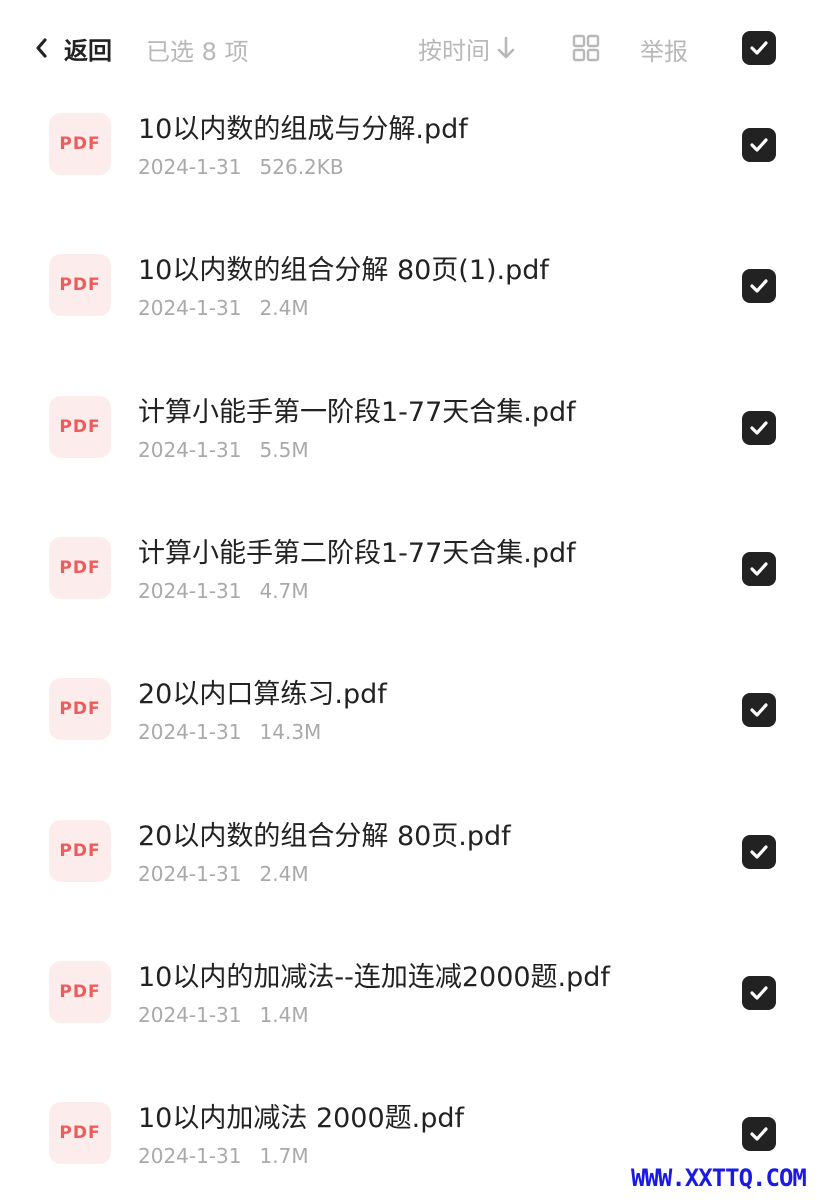 Image resolution: width=829 pixels, height=1200 pixels. I want to click on file-row: PDF 10以内的加减法--连加连减2000题.pdf 2024-1-31 1.4M, so click(414, 1013).